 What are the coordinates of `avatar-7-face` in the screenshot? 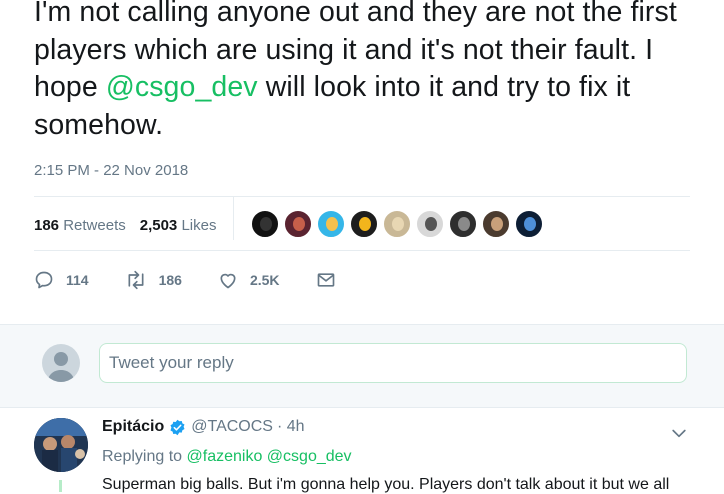 It's located at (464, 224).